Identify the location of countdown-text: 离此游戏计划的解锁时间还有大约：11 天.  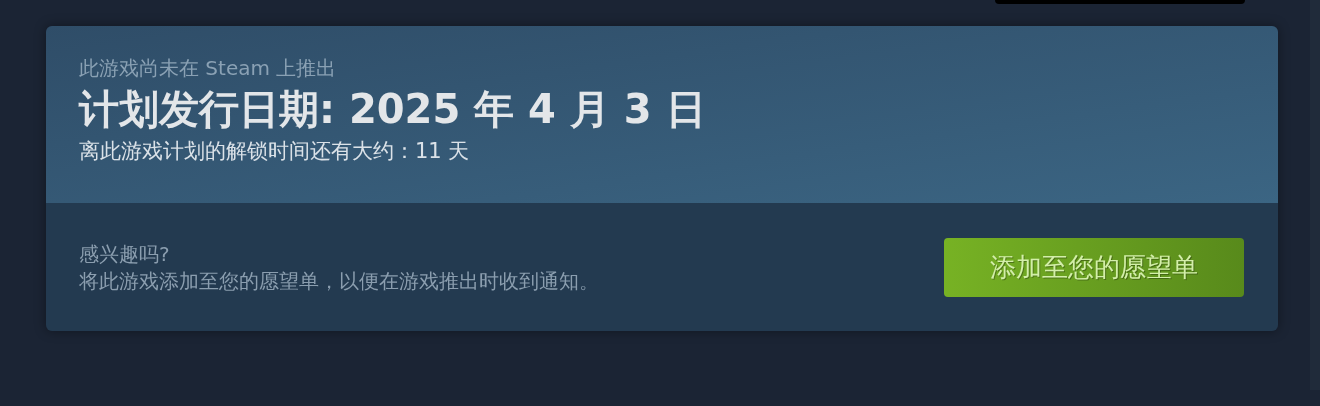
(274, 151).